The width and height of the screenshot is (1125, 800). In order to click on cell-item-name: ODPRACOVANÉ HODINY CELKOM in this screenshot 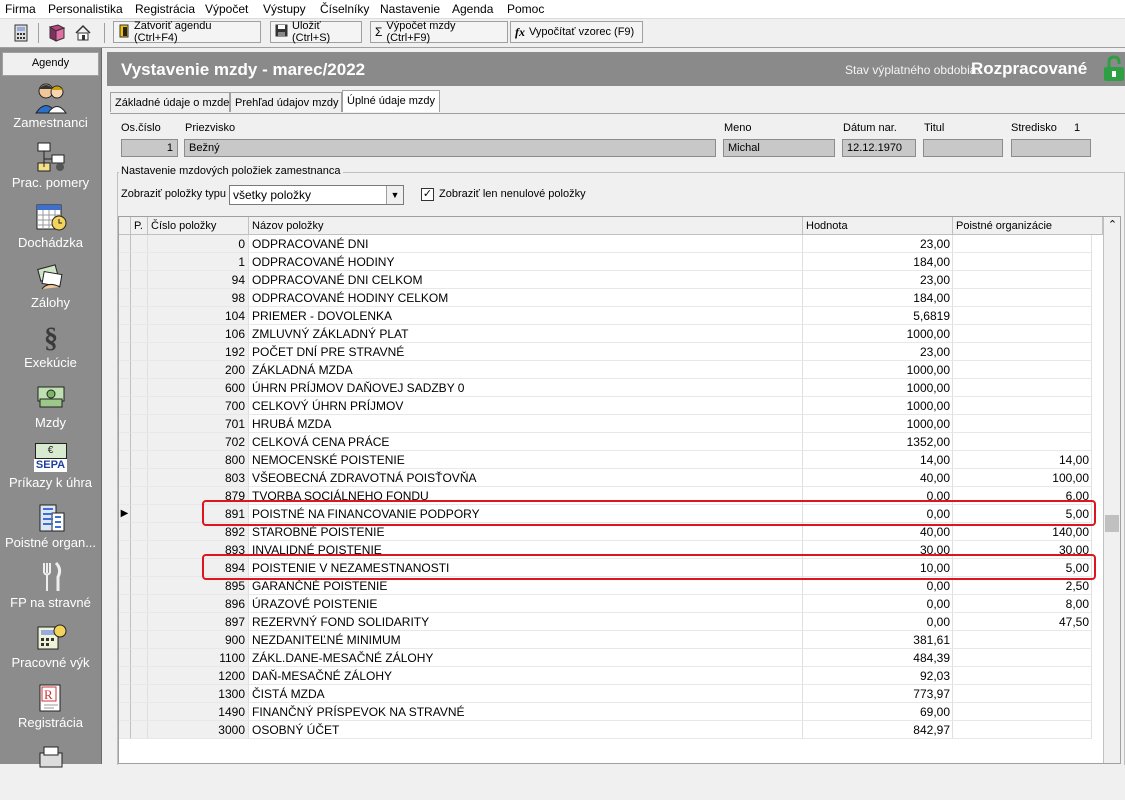, I will do `click(526, 298)`.